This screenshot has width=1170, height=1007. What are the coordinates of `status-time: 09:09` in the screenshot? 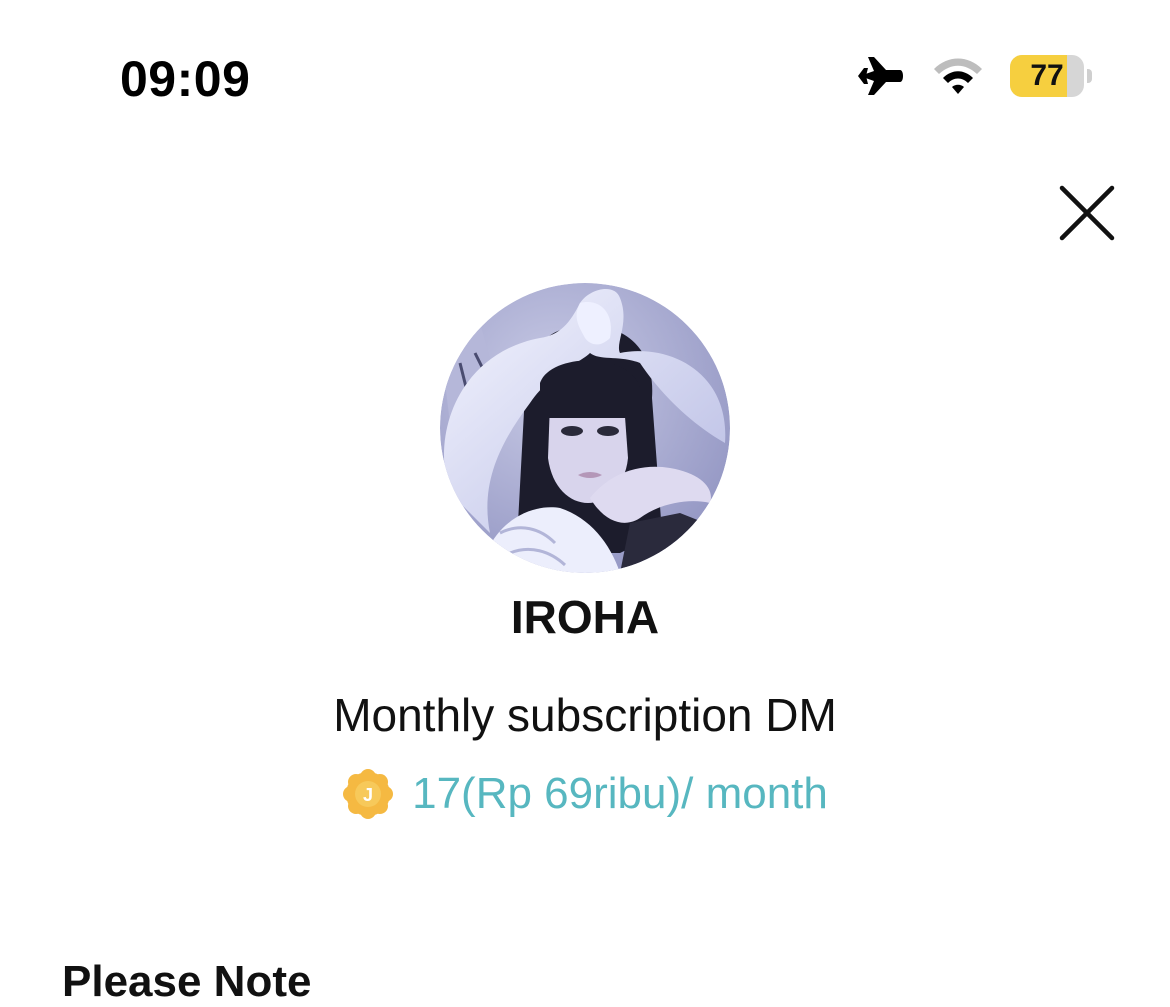 It's located at (185, 79).